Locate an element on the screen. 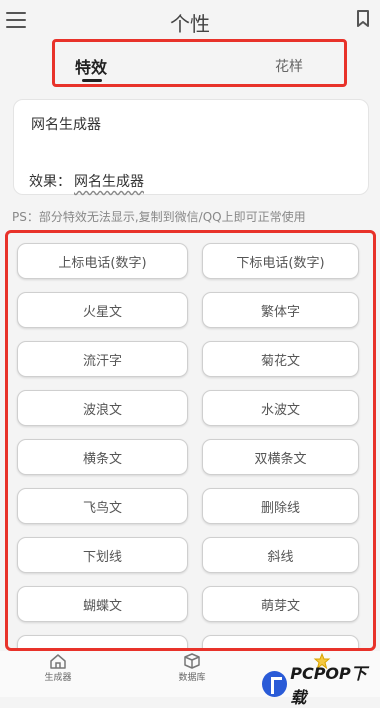  effect-button: 萌芽文 is located at coordinates (280, 604).